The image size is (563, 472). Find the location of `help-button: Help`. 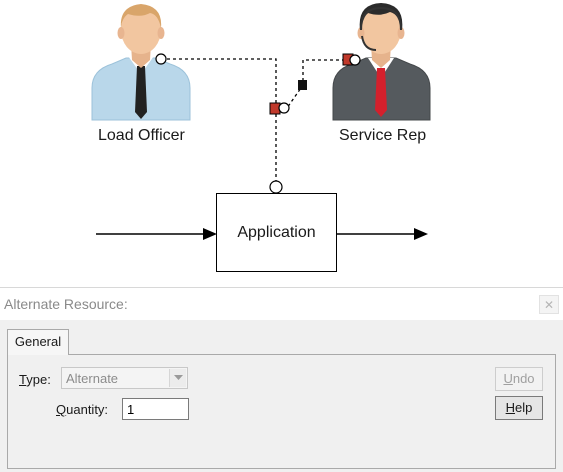

help-button: Help is located at coordinates (519, 408).